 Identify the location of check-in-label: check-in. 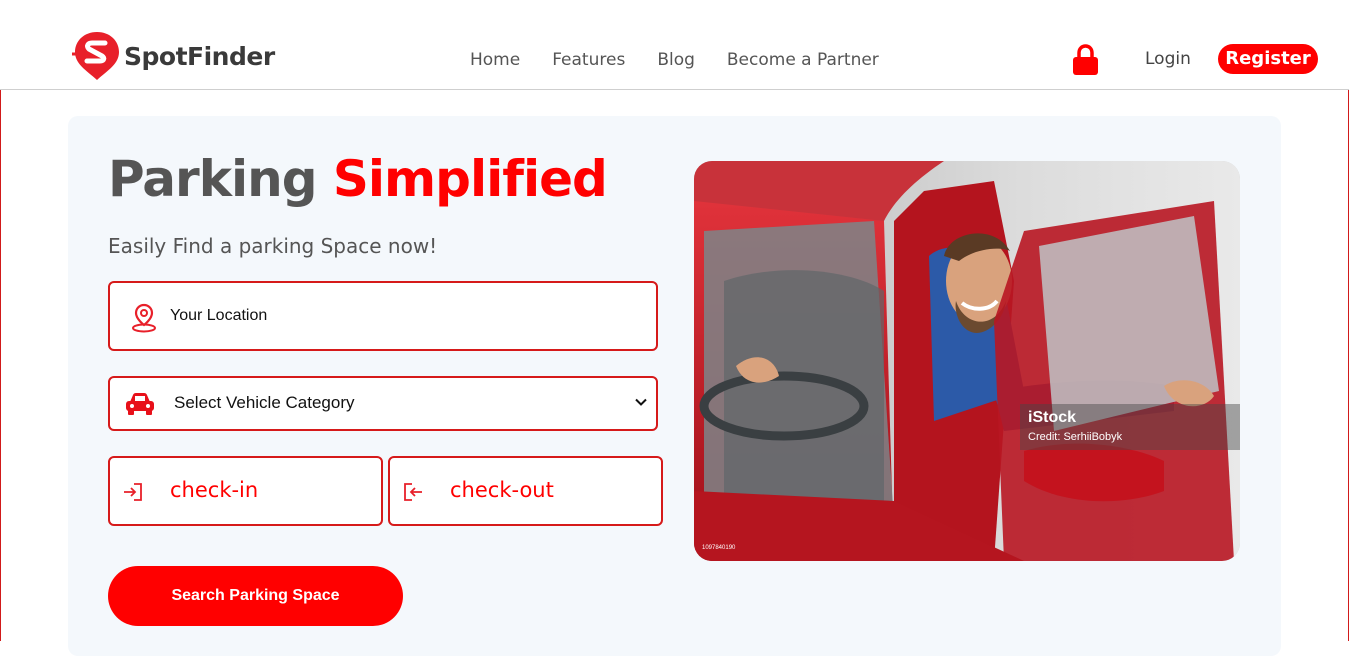
(214, 490).